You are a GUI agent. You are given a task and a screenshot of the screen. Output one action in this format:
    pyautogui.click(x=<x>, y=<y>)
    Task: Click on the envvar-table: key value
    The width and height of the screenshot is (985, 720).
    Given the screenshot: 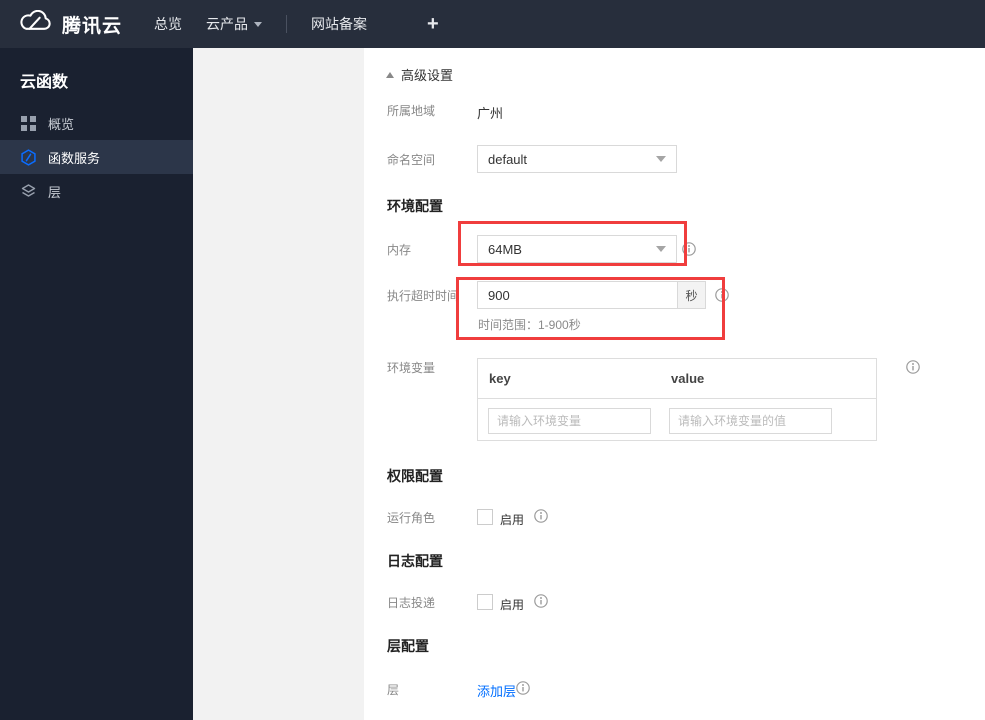 What is the action you would take?
    pyautogui.click(x=677, y=399)
    